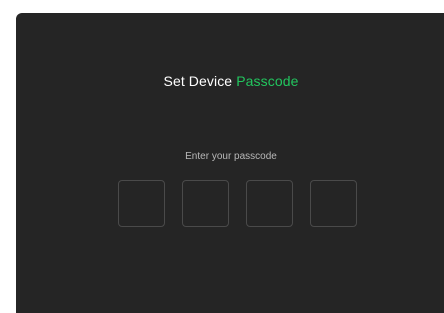  Describe the element at coordinates (267, 81) in the screenshot. I see `title-accent: Passcode` at that location.